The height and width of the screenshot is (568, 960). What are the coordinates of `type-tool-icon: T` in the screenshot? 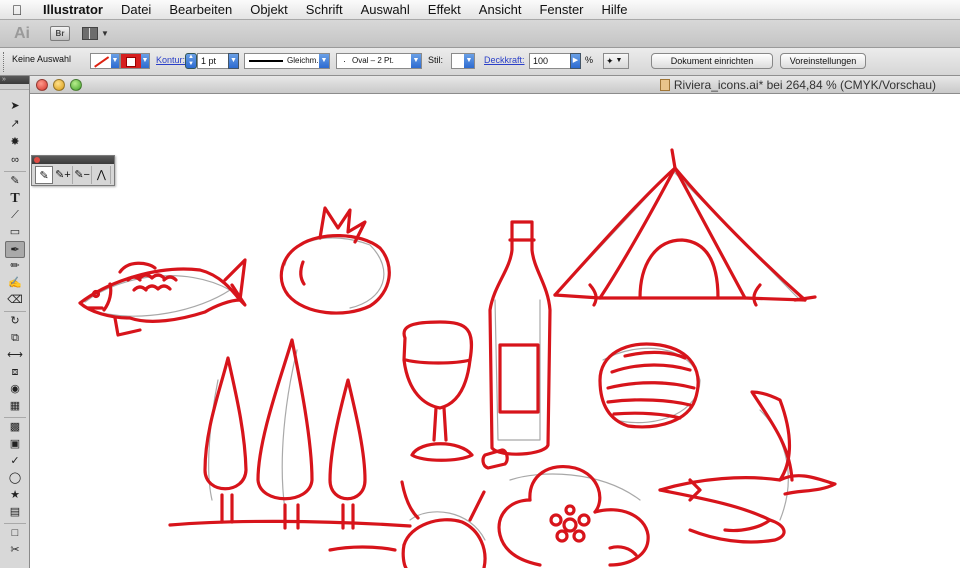 It's located at (15, 198).